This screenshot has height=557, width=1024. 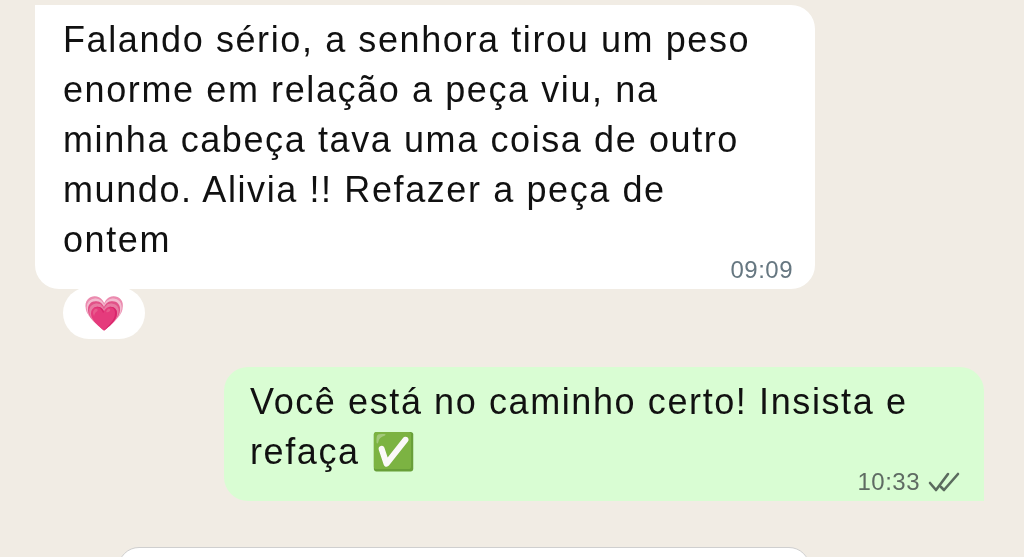 I want to click on reaction-badge: 💗, so click(x=104, y=313).